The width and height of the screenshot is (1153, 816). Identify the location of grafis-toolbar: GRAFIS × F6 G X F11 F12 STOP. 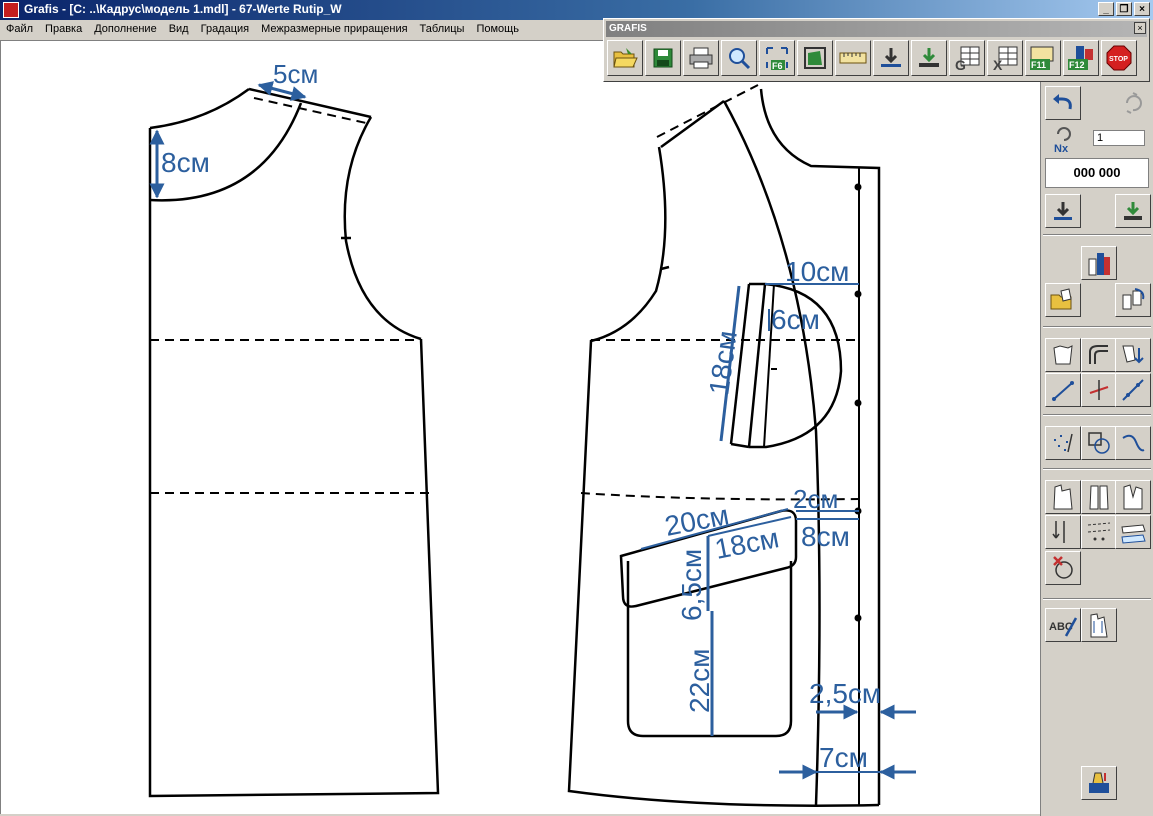
(876, 50).